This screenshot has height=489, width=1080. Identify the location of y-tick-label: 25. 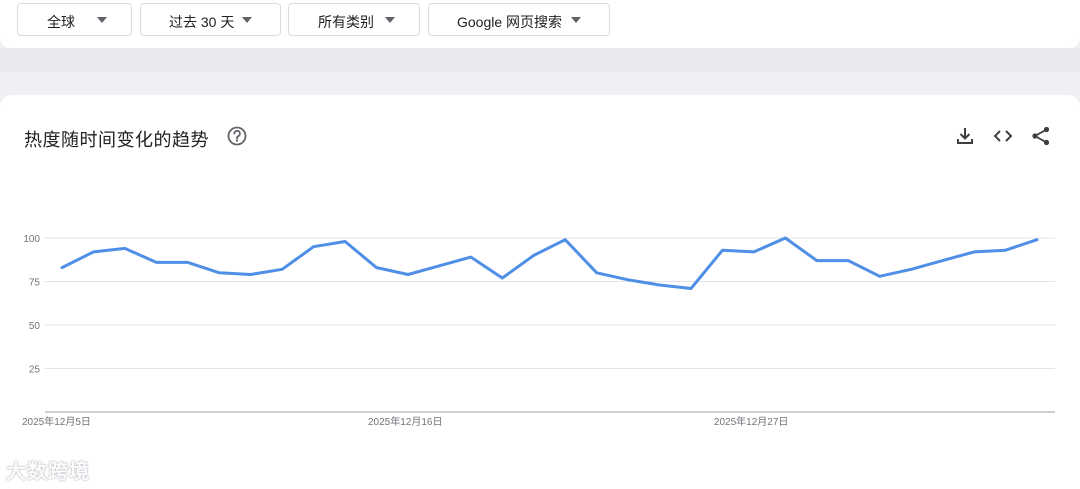
(35, 370).